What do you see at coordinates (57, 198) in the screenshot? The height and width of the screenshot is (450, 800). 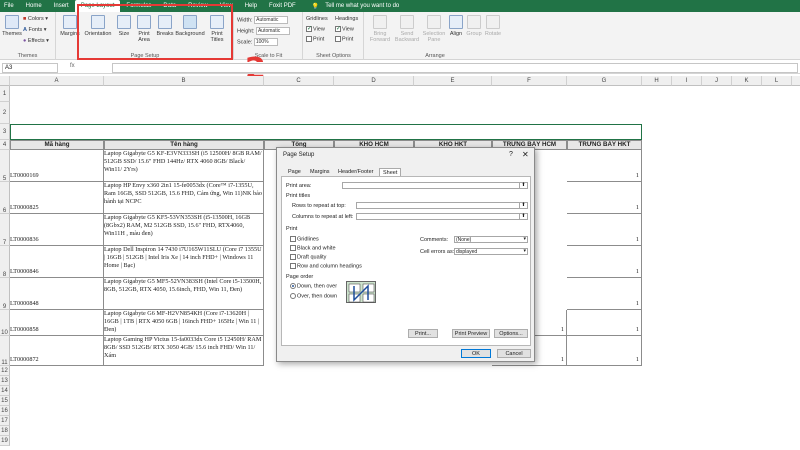 I see `table-row-code: LT0000825` at bounding box center [57, 198].